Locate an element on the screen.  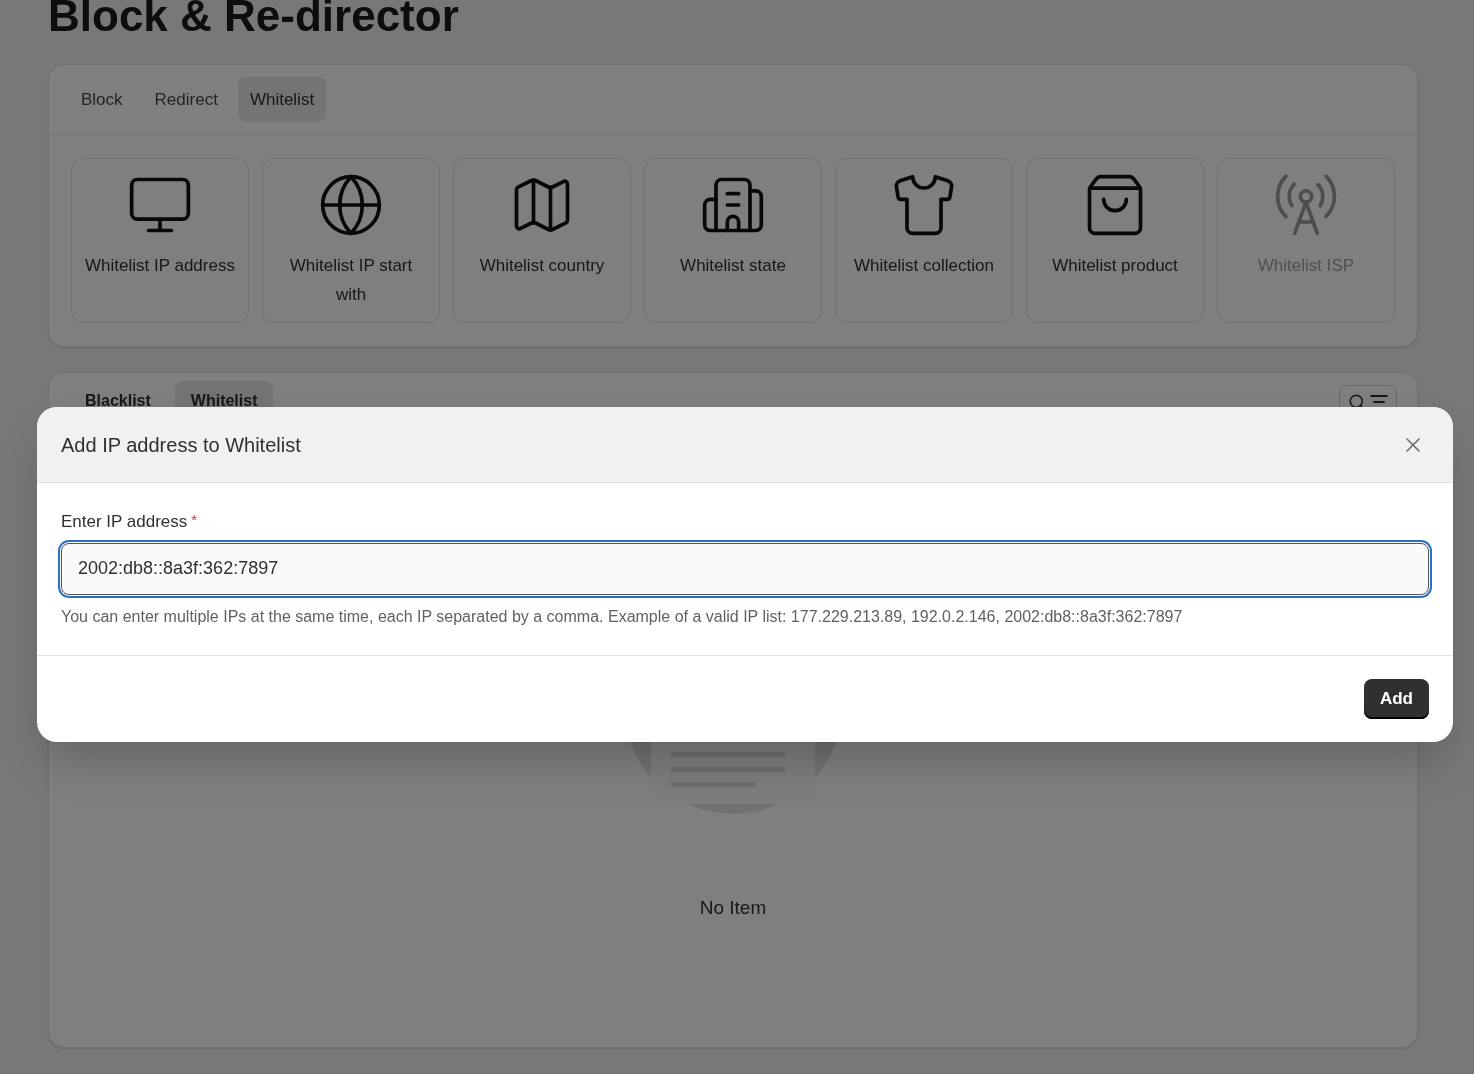
empty-message: No Item is located at coordinates (733, 908).